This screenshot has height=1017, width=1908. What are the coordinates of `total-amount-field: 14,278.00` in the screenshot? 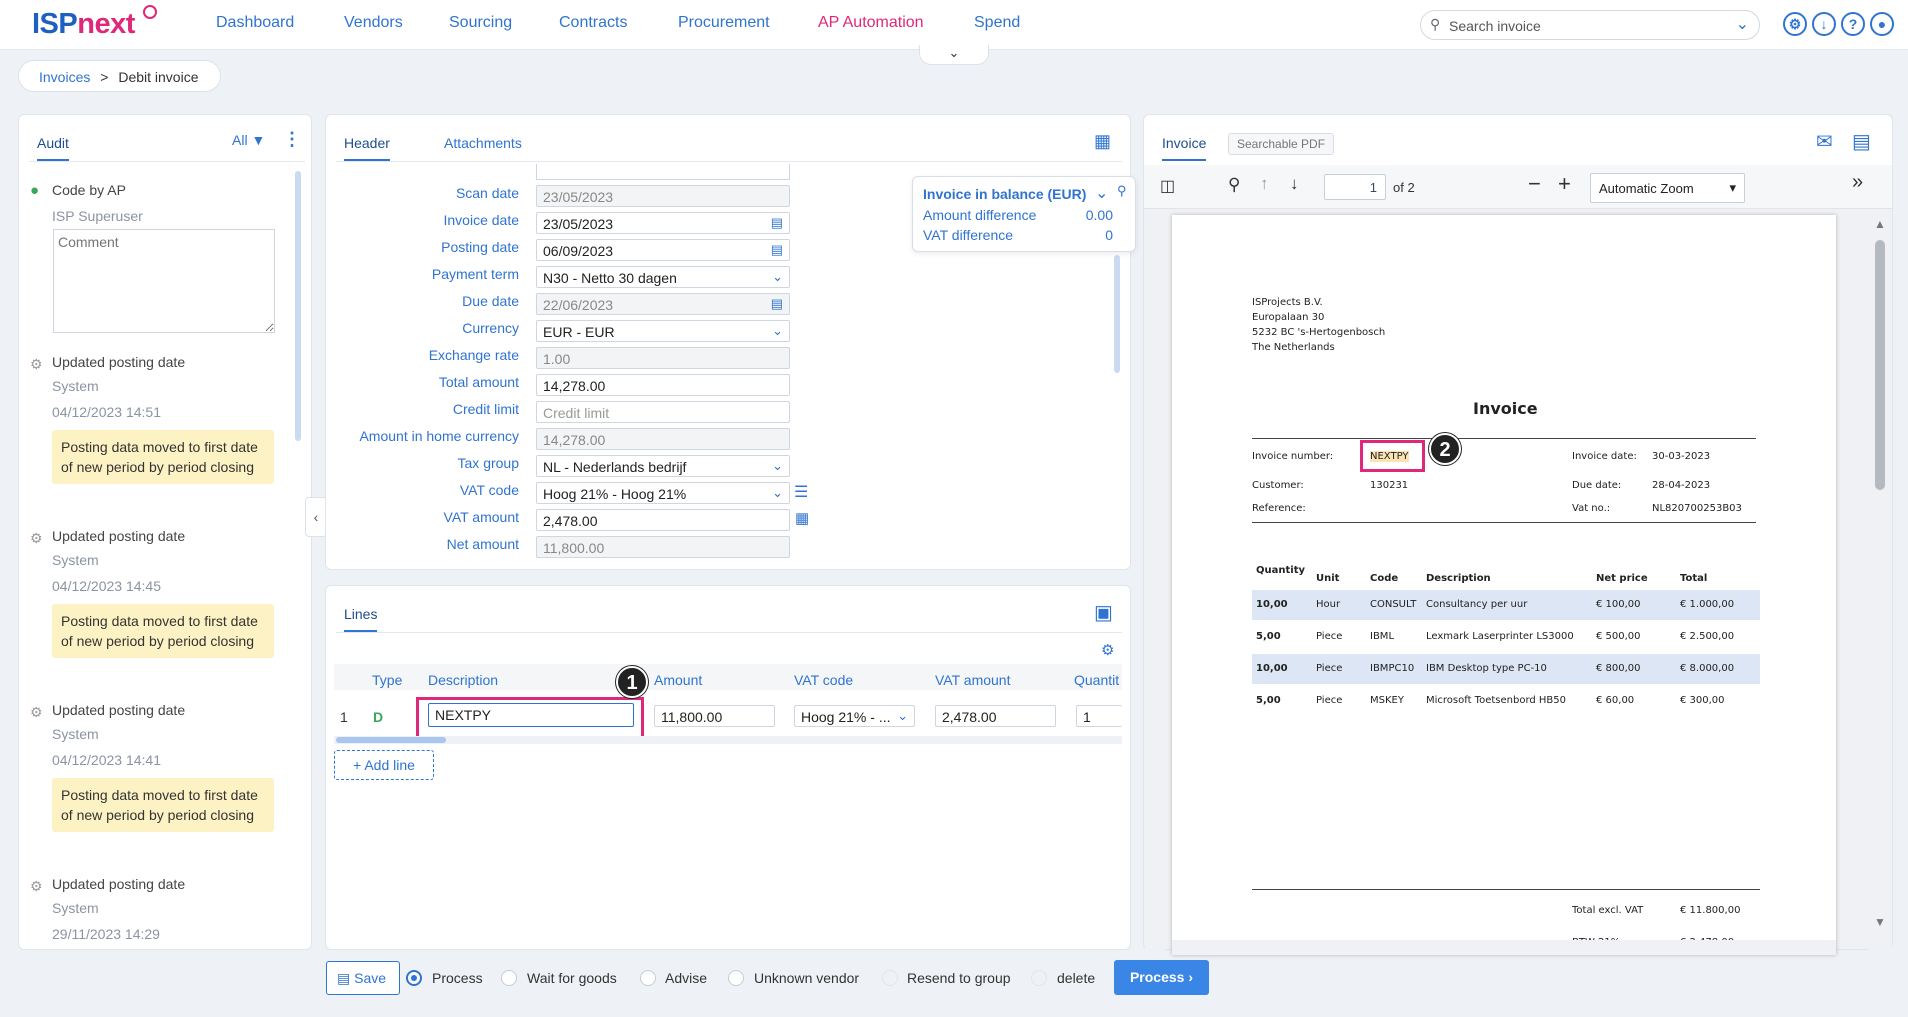 It's located at (663, 385).